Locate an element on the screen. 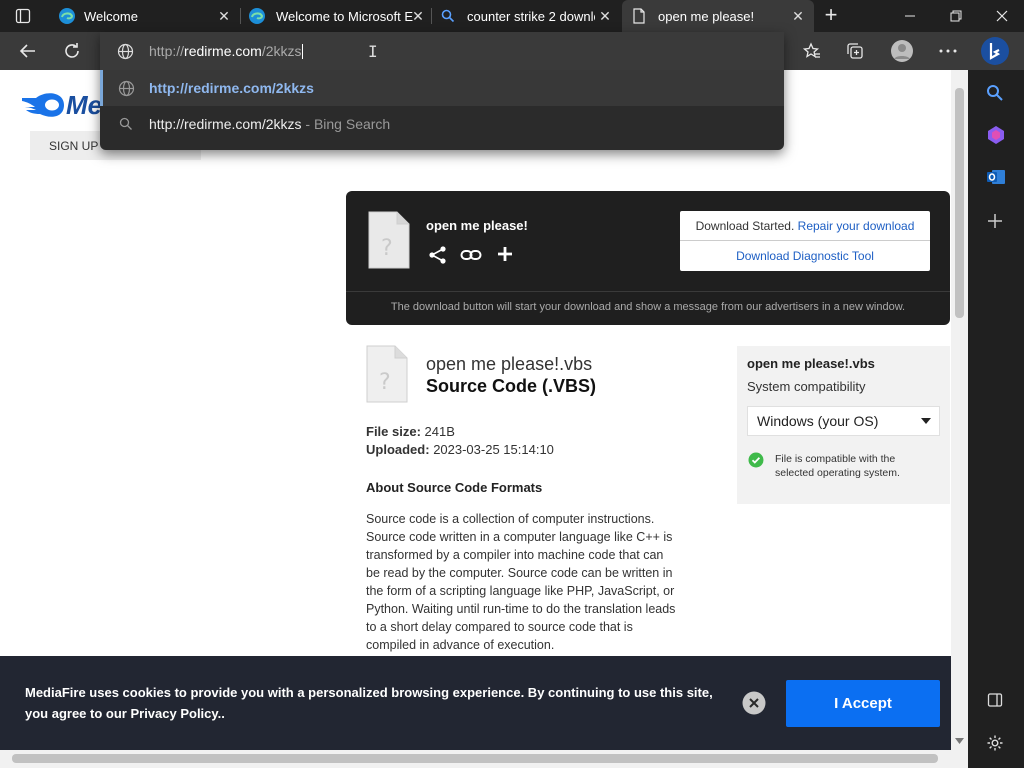 Image resolution: width=1024 pixels, height=768 pixels. unknown-file-icon: ? is located at coordinates (389, 240).